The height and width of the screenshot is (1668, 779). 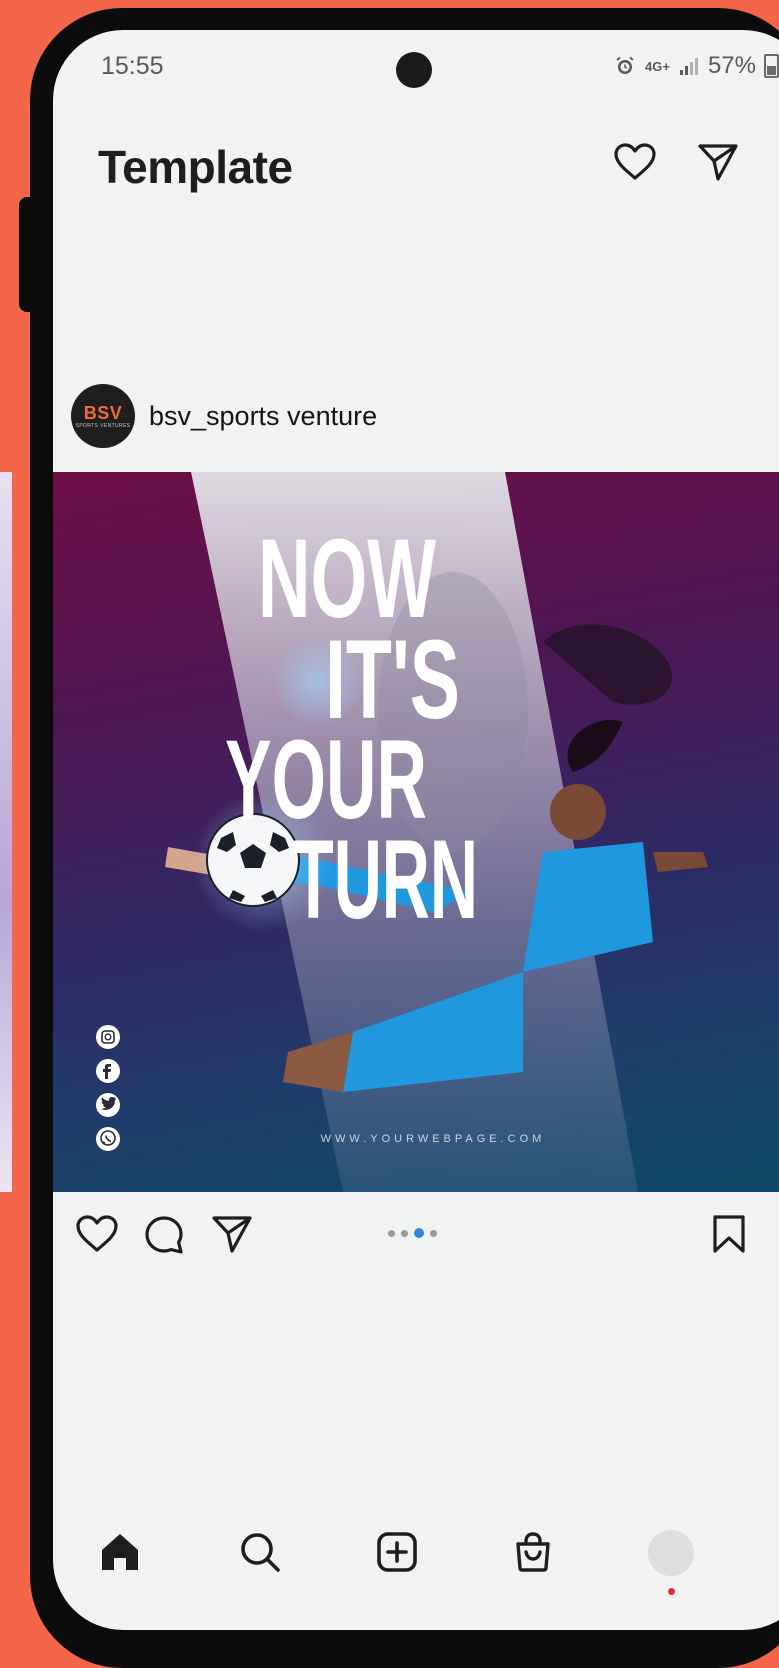 I want to click on bottom-nav, so click(x=416, y=1570).